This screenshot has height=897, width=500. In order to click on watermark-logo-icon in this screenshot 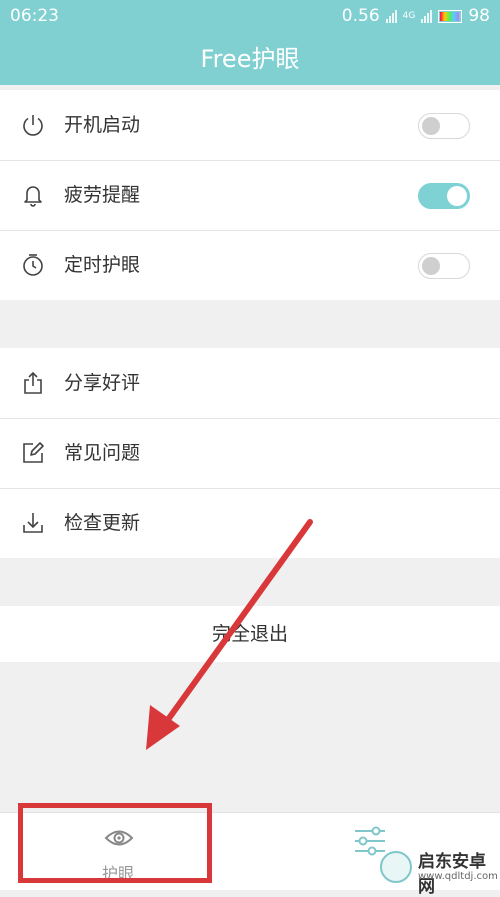, I will do `click(396, 867)`.